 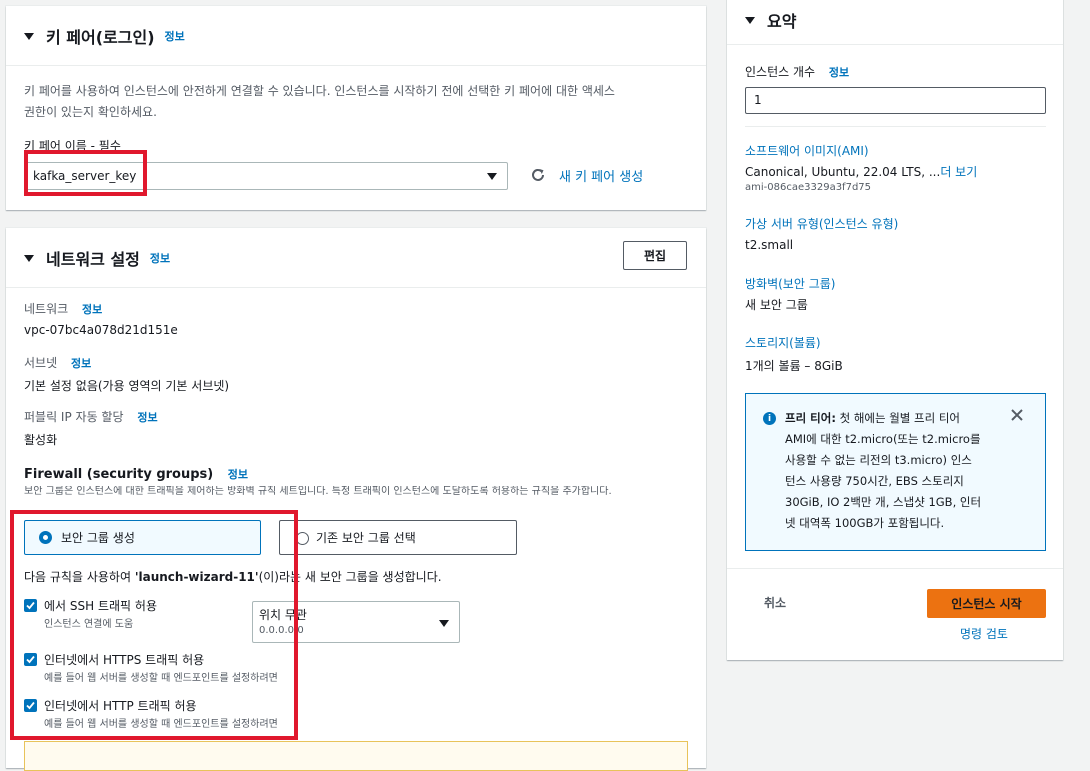 I want to click on free-tier-line: 30GiB, IO 2백만 개, 스냅샷 1GB, 인터, so click(x=883, y=502).